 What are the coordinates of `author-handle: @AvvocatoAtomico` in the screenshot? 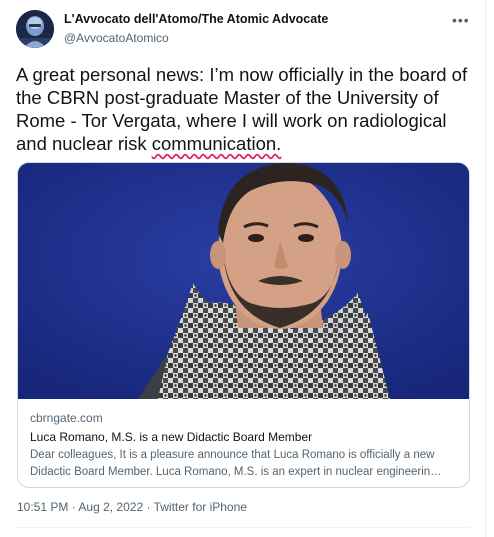 It's located at (196, 38).